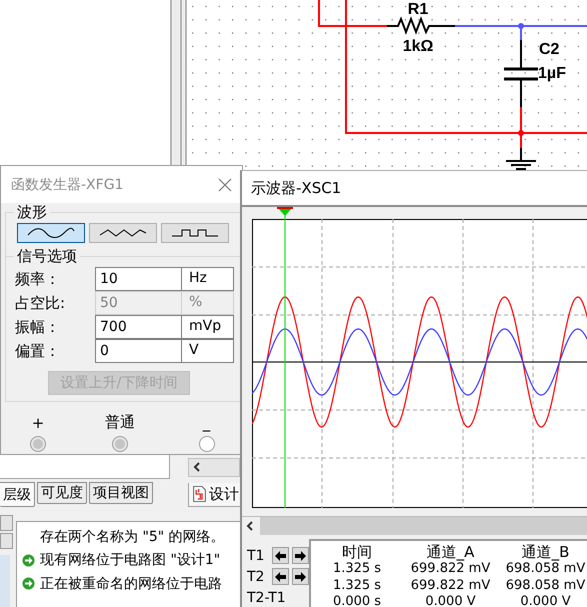 This screenshot has width=587, height=607. I want to click on panel-tab: 层级, so click(17, 494).